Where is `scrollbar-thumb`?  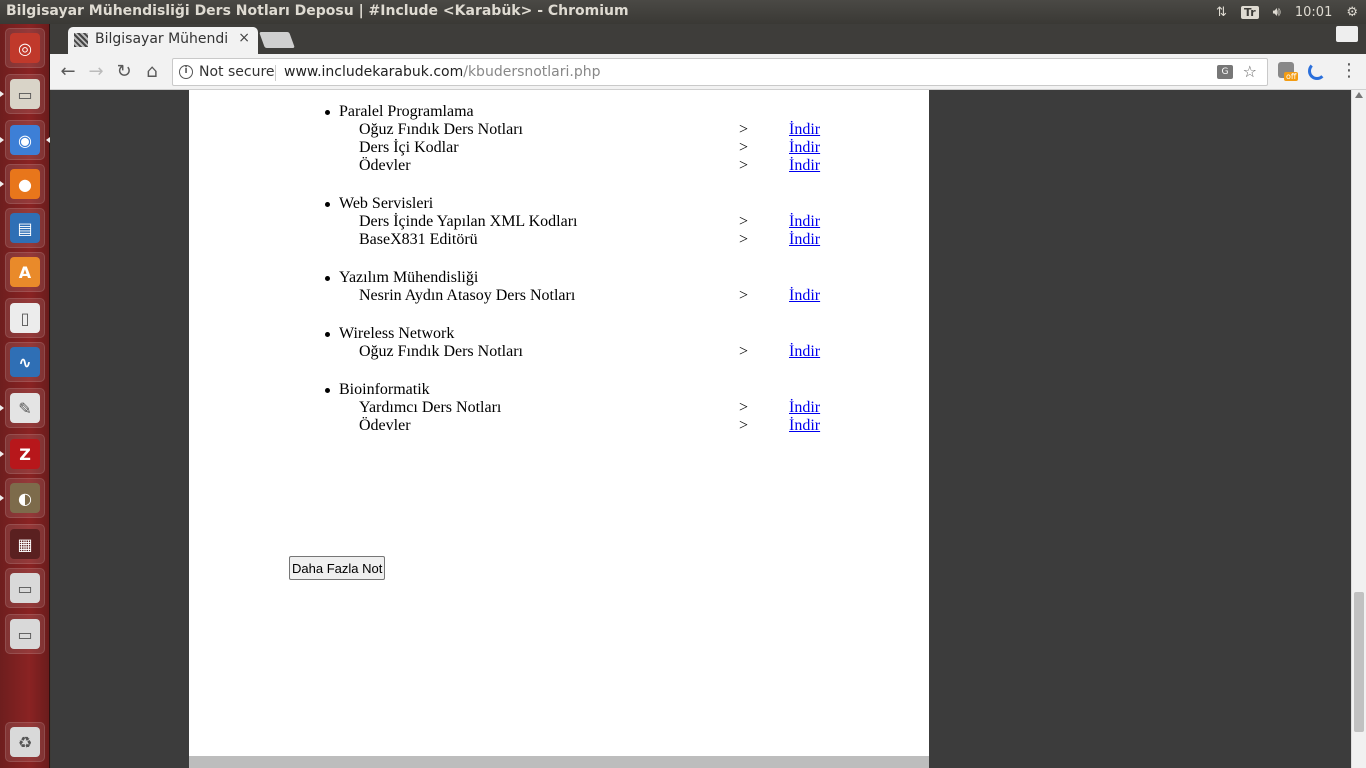
scrollbar-thumb is located at coordinates (1359, 662).